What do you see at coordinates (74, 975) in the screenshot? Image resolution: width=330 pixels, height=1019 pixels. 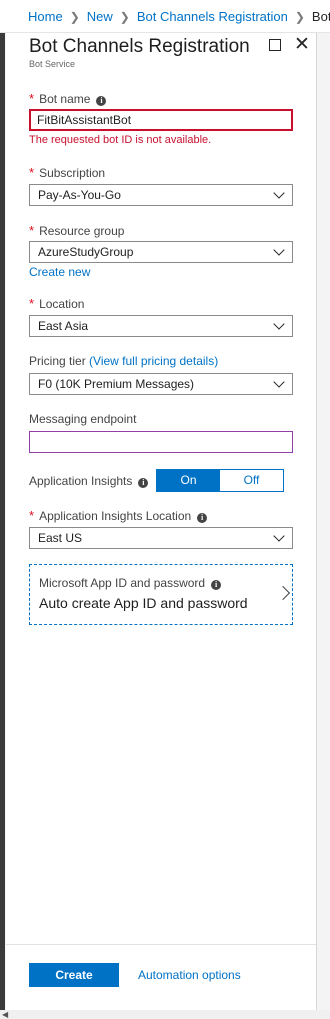 I see `create-button: Create` at bounding box center [74, 975].